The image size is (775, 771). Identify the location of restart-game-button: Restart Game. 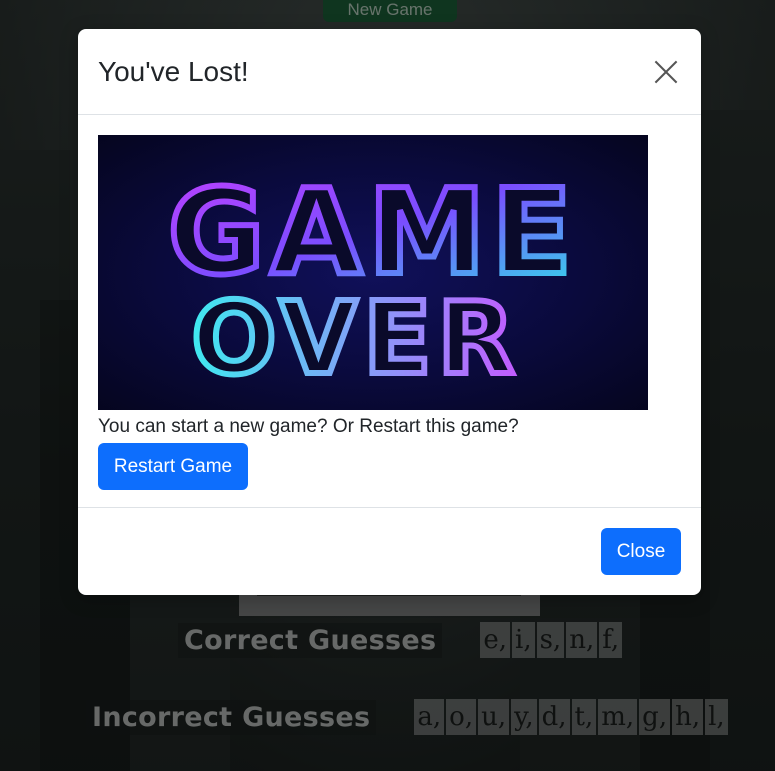
(173, 466).